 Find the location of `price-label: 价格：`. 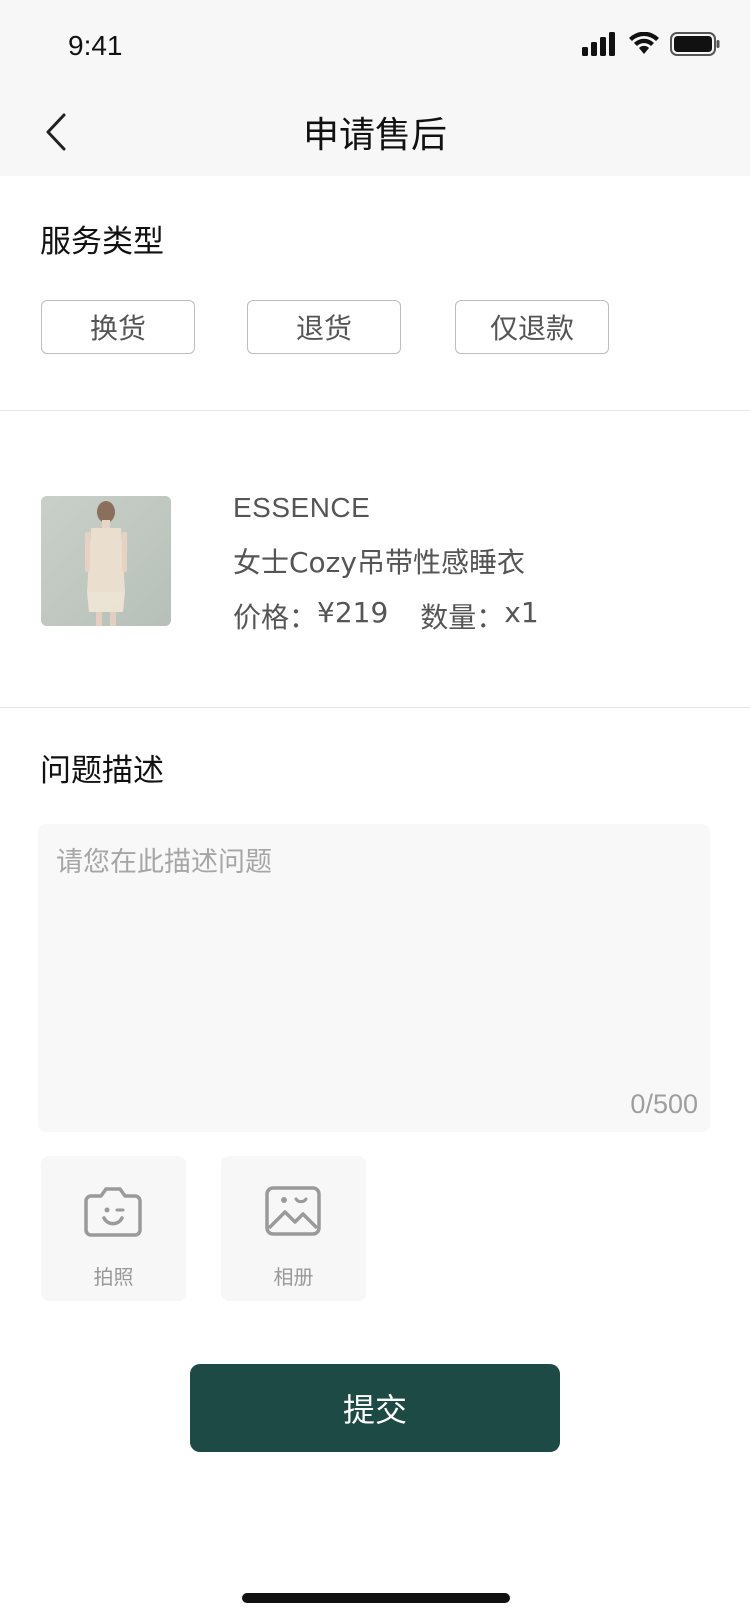

price-label: 价格： is located at coordinates (275, 617).